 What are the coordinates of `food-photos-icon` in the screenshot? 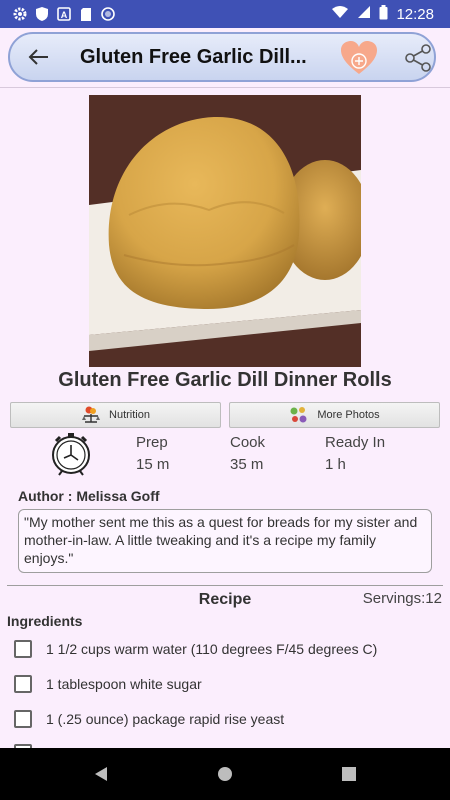 It's located at (298, 415).